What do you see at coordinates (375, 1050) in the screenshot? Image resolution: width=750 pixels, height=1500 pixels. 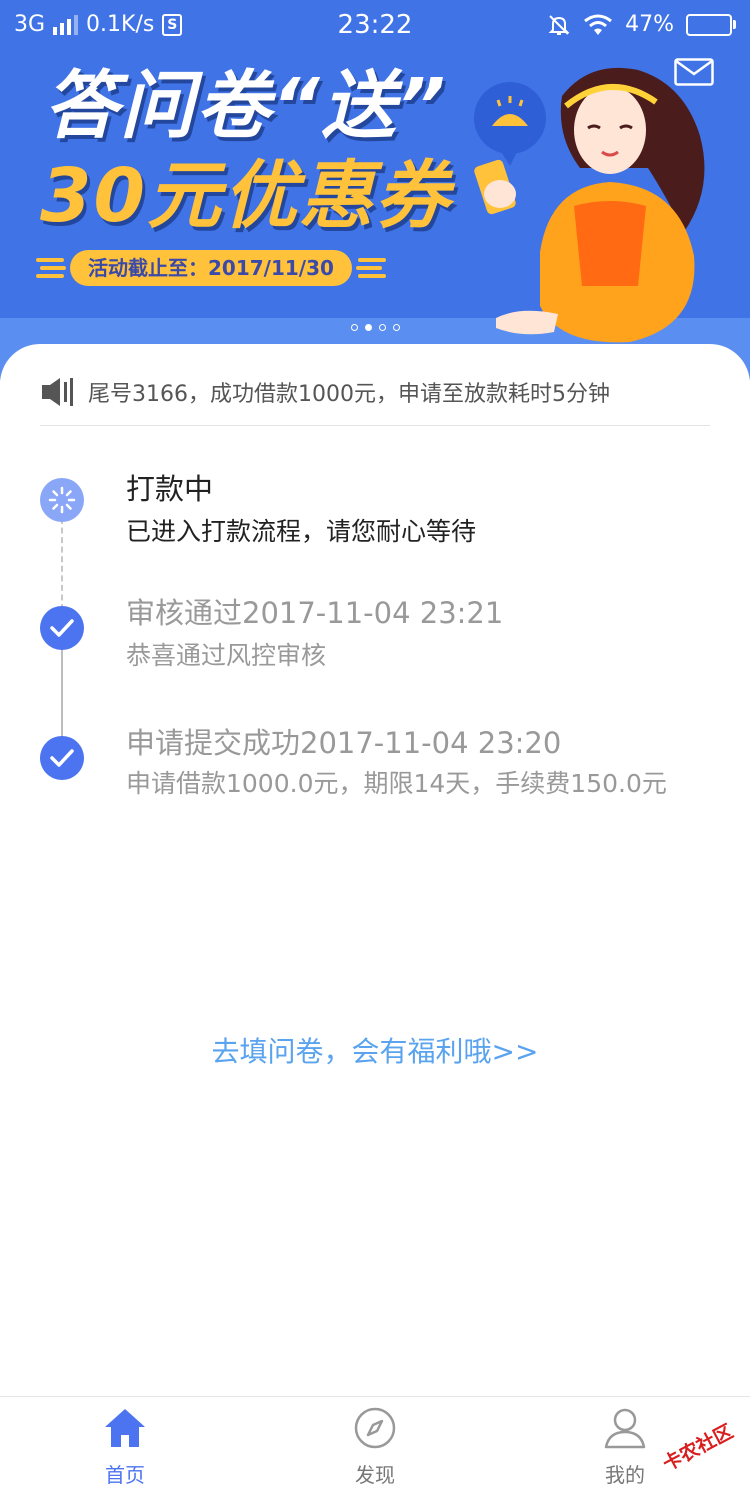 I see `survey-link: 去填问卷，会有福利哦>>` at bounding box center [375, 1050].